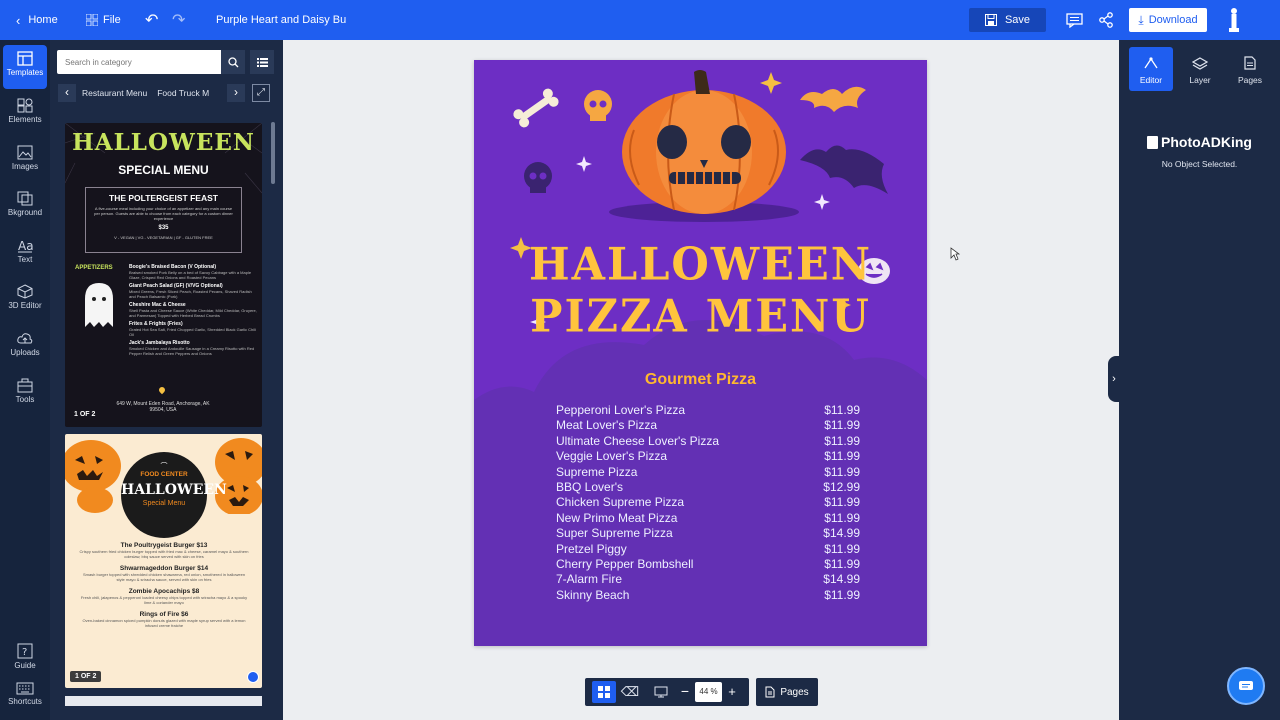 The image size is (1280, 720). I want to click on save-icon, so click(990, 20).